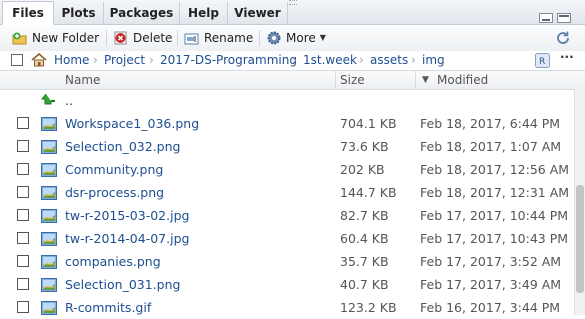 The height and width of the screenshot is (319, 585). I want to click on column-modified: Modified, so click(462, 80).